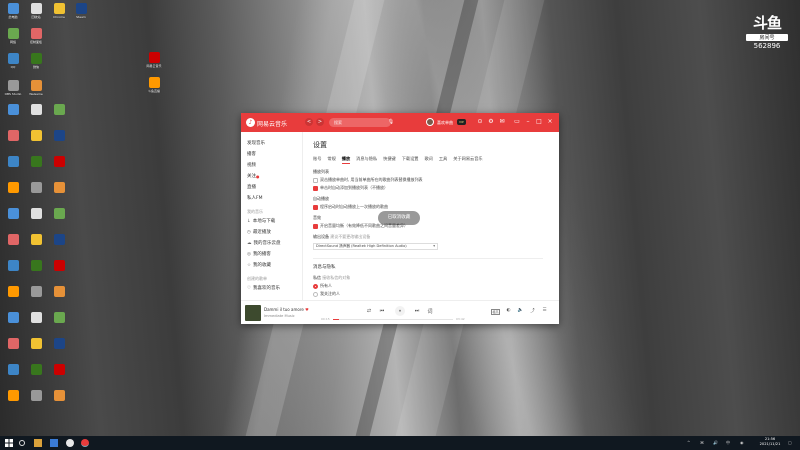  Describe the element at coordinates (436, 207) in the screenshot. I see `autoplay-option: 程序启动时自动播放上一次播放的歌曲` at that location.